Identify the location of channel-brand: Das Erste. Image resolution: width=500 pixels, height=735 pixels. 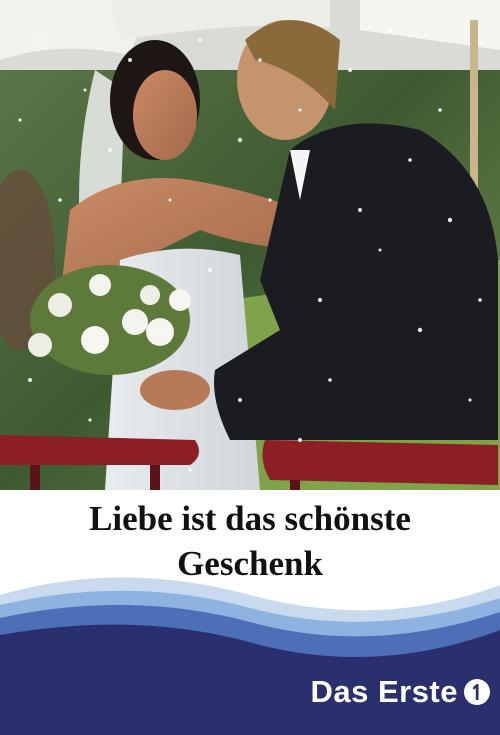
(401, 692).